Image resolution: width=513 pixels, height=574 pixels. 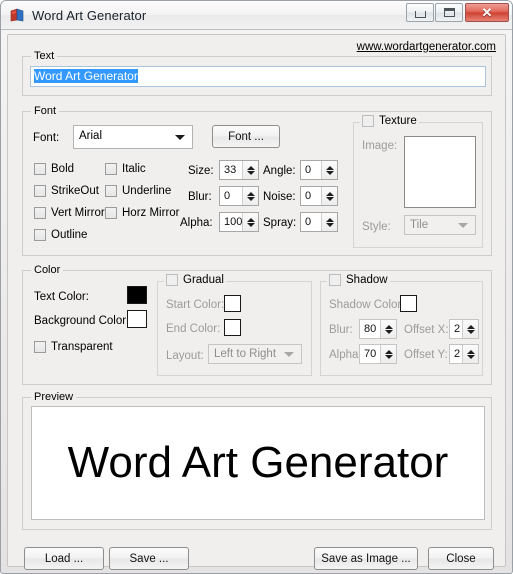 I want to click on noise-value: 0, so click(x=308, y=196).